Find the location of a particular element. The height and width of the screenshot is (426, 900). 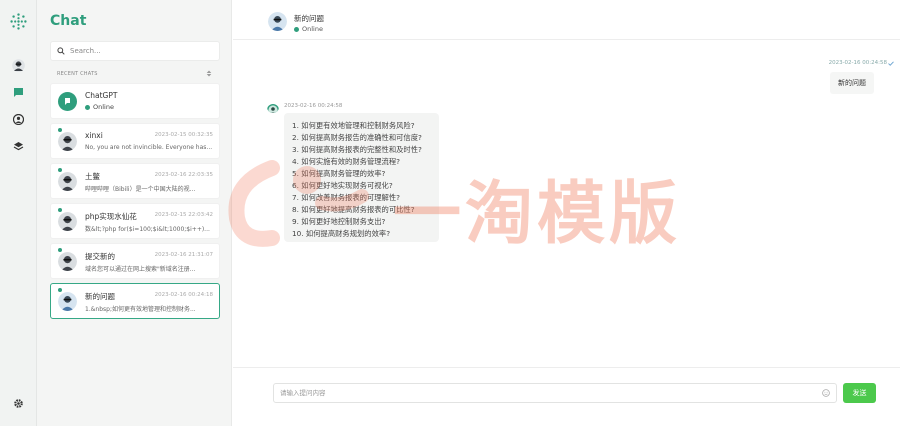

settings-gear-icon is located at coordinates (18, 403).